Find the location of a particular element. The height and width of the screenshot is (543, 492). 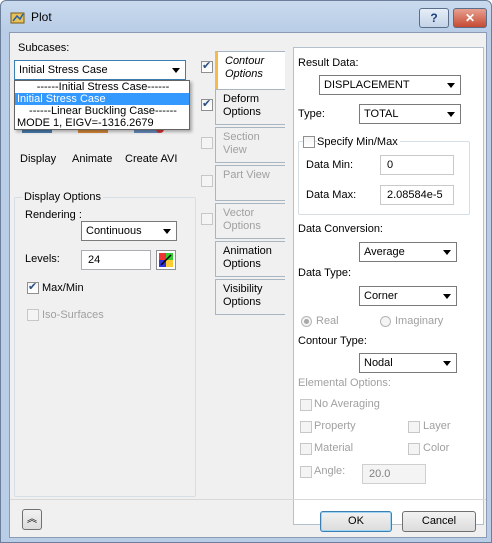

plot-app-icon is located at coordinates (17, 18).